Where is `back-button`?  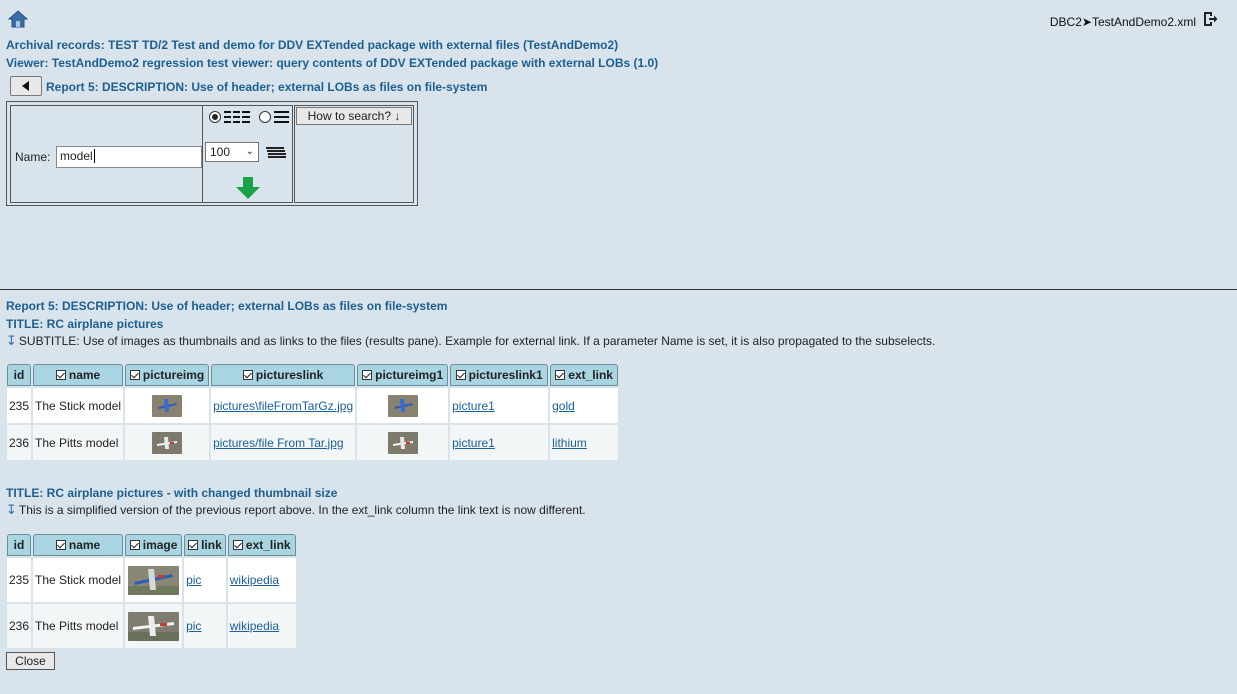 back-button is located at coordinates (26, 86).